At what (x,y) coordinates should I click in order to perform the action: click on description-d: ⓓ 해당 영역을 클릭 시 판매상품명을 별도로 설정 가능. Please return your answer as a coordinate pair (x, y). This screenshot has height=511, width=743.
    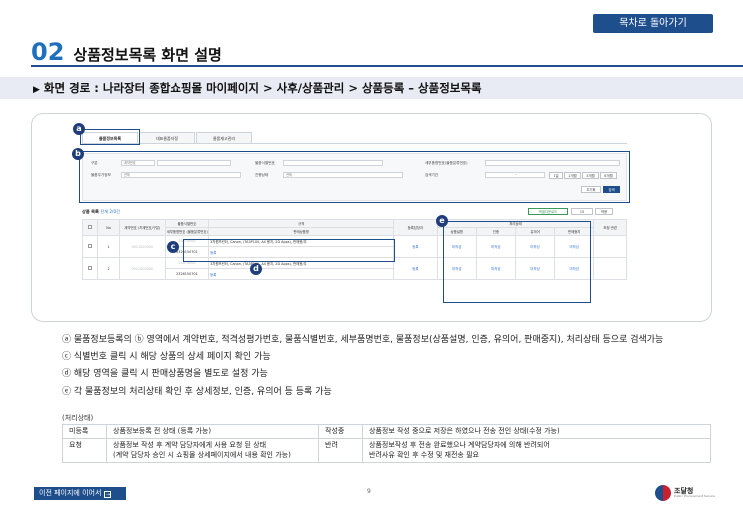
    Looking at the image, I should click on (165, 374).